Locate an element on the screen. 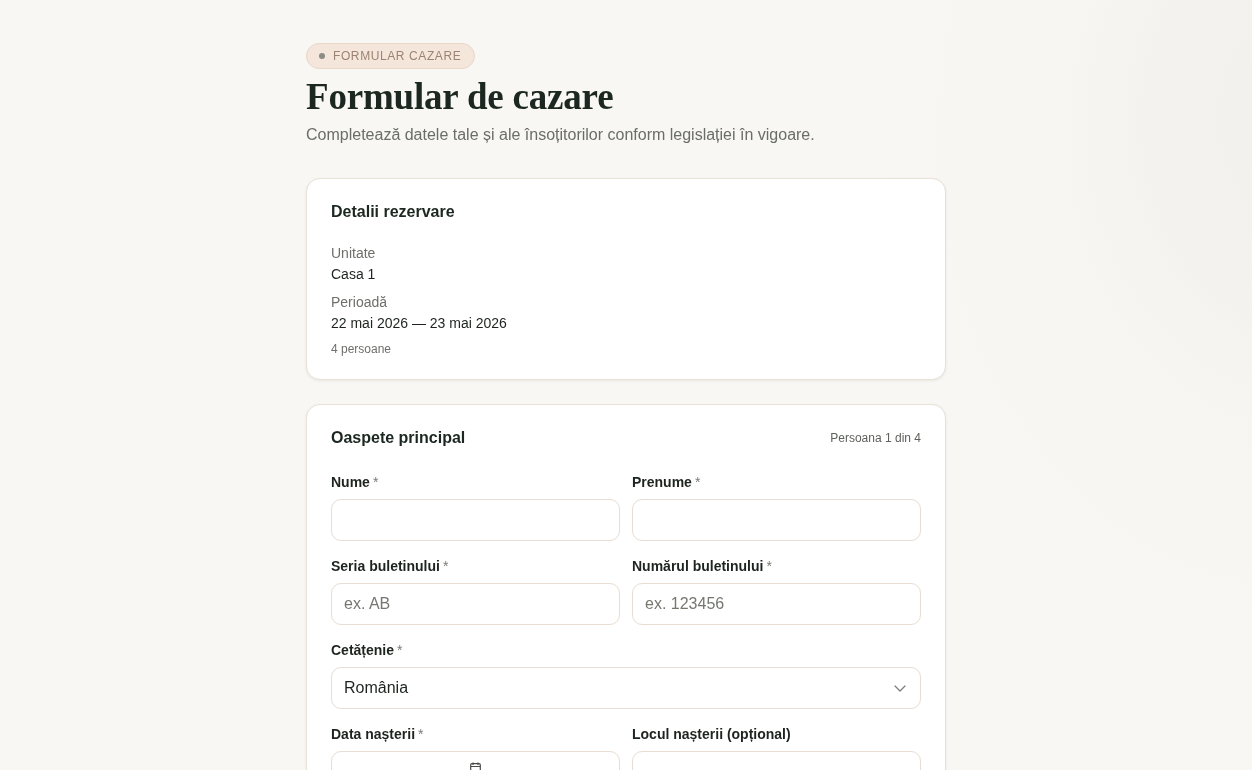 The height and width of the screenshot is (770, 1252). field-label: Nume is located at coordinates (350, 482).